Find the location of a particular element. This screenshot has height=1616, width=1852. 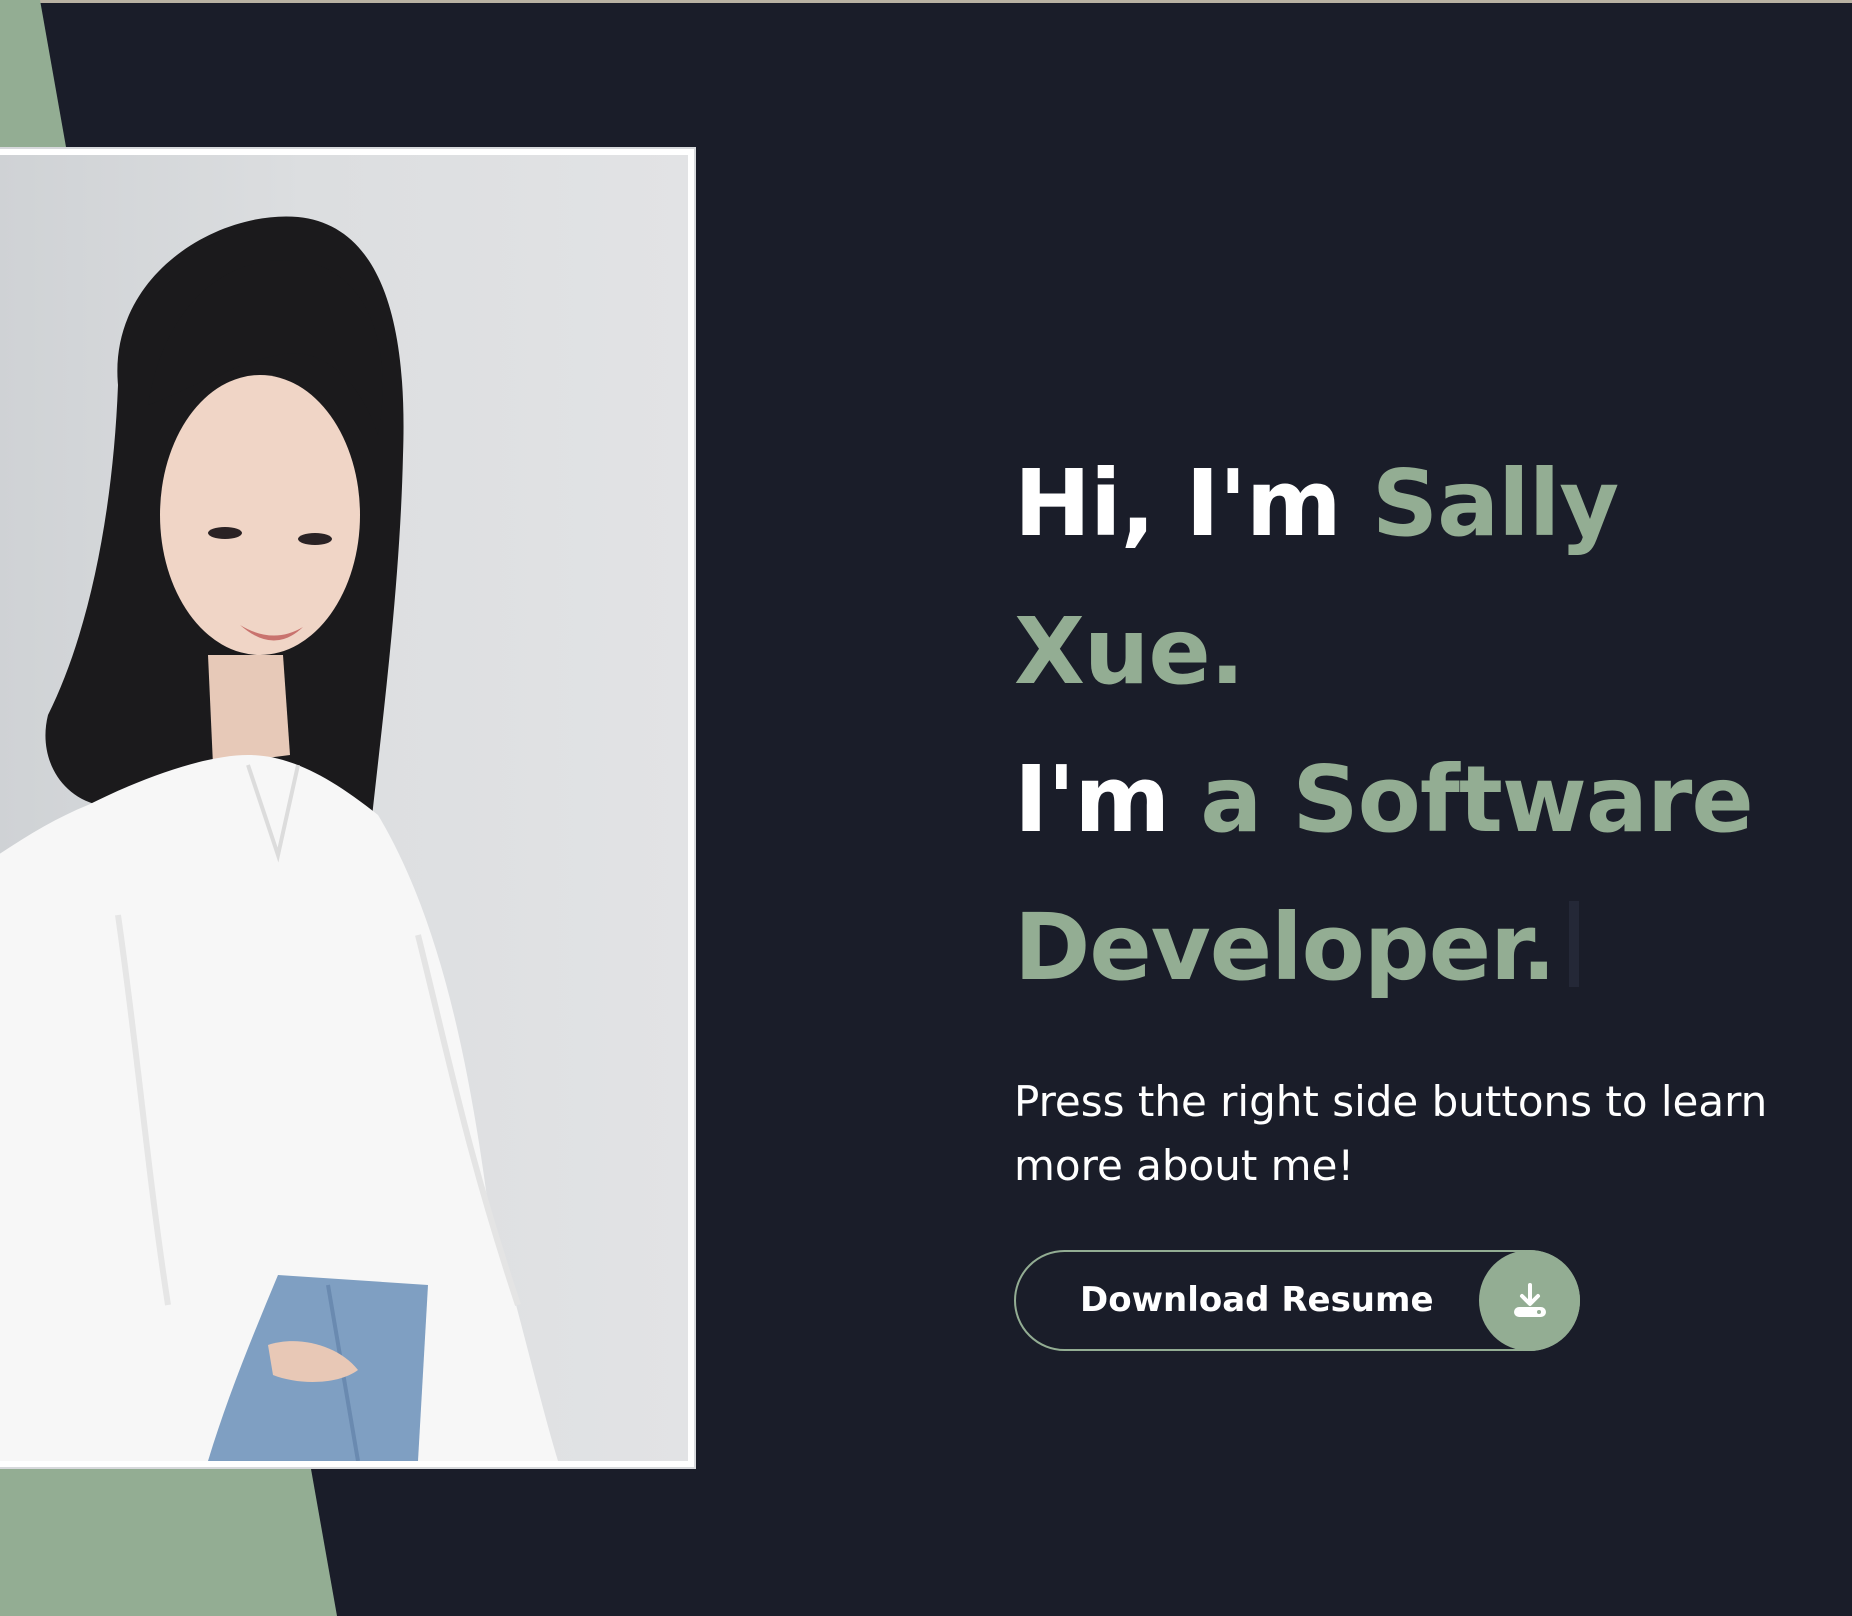

role-prefix: I'm is located at coordinates (1107, 799).